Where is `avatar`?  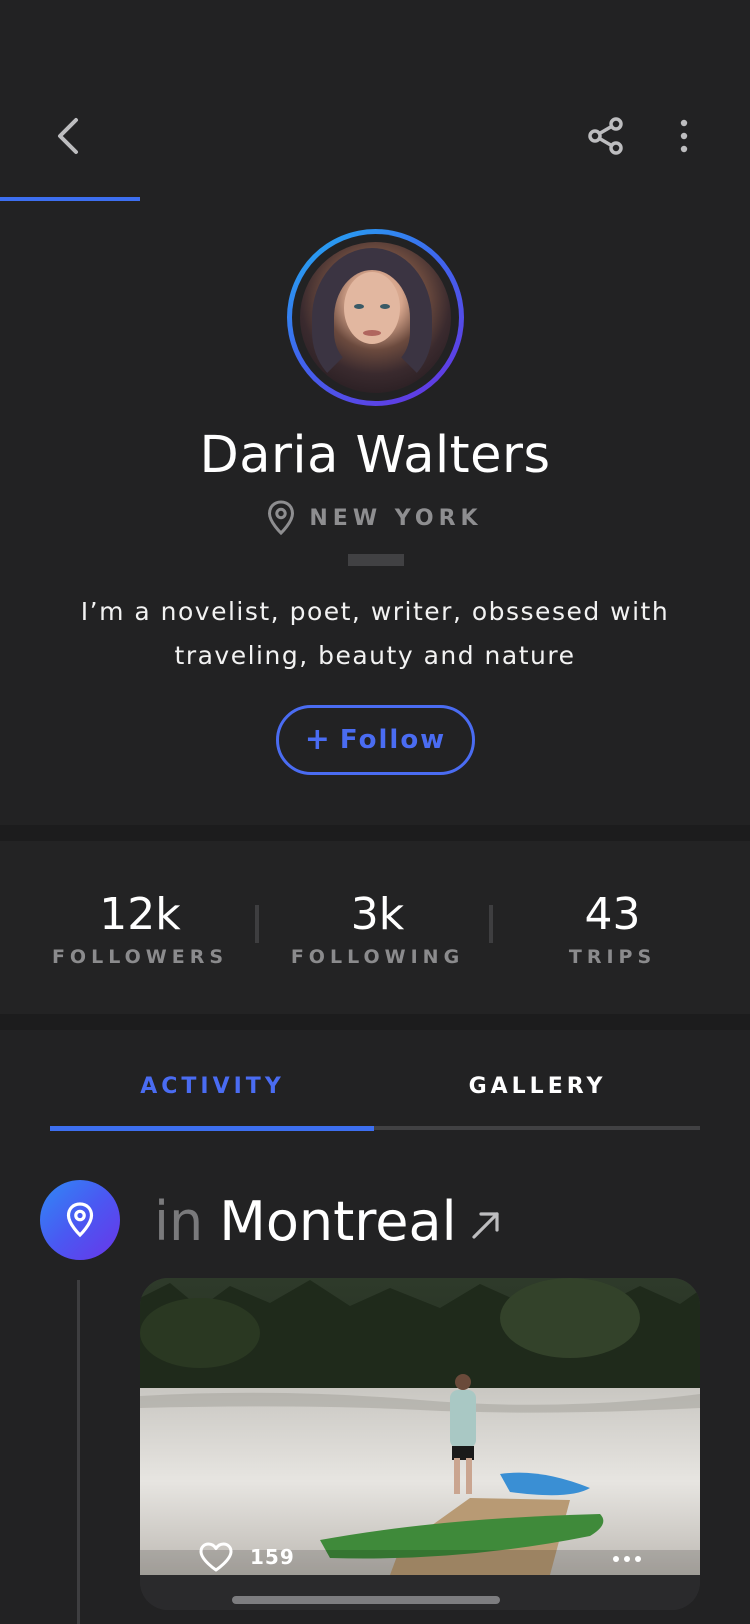
avatar is located at coordinates (375, 317).